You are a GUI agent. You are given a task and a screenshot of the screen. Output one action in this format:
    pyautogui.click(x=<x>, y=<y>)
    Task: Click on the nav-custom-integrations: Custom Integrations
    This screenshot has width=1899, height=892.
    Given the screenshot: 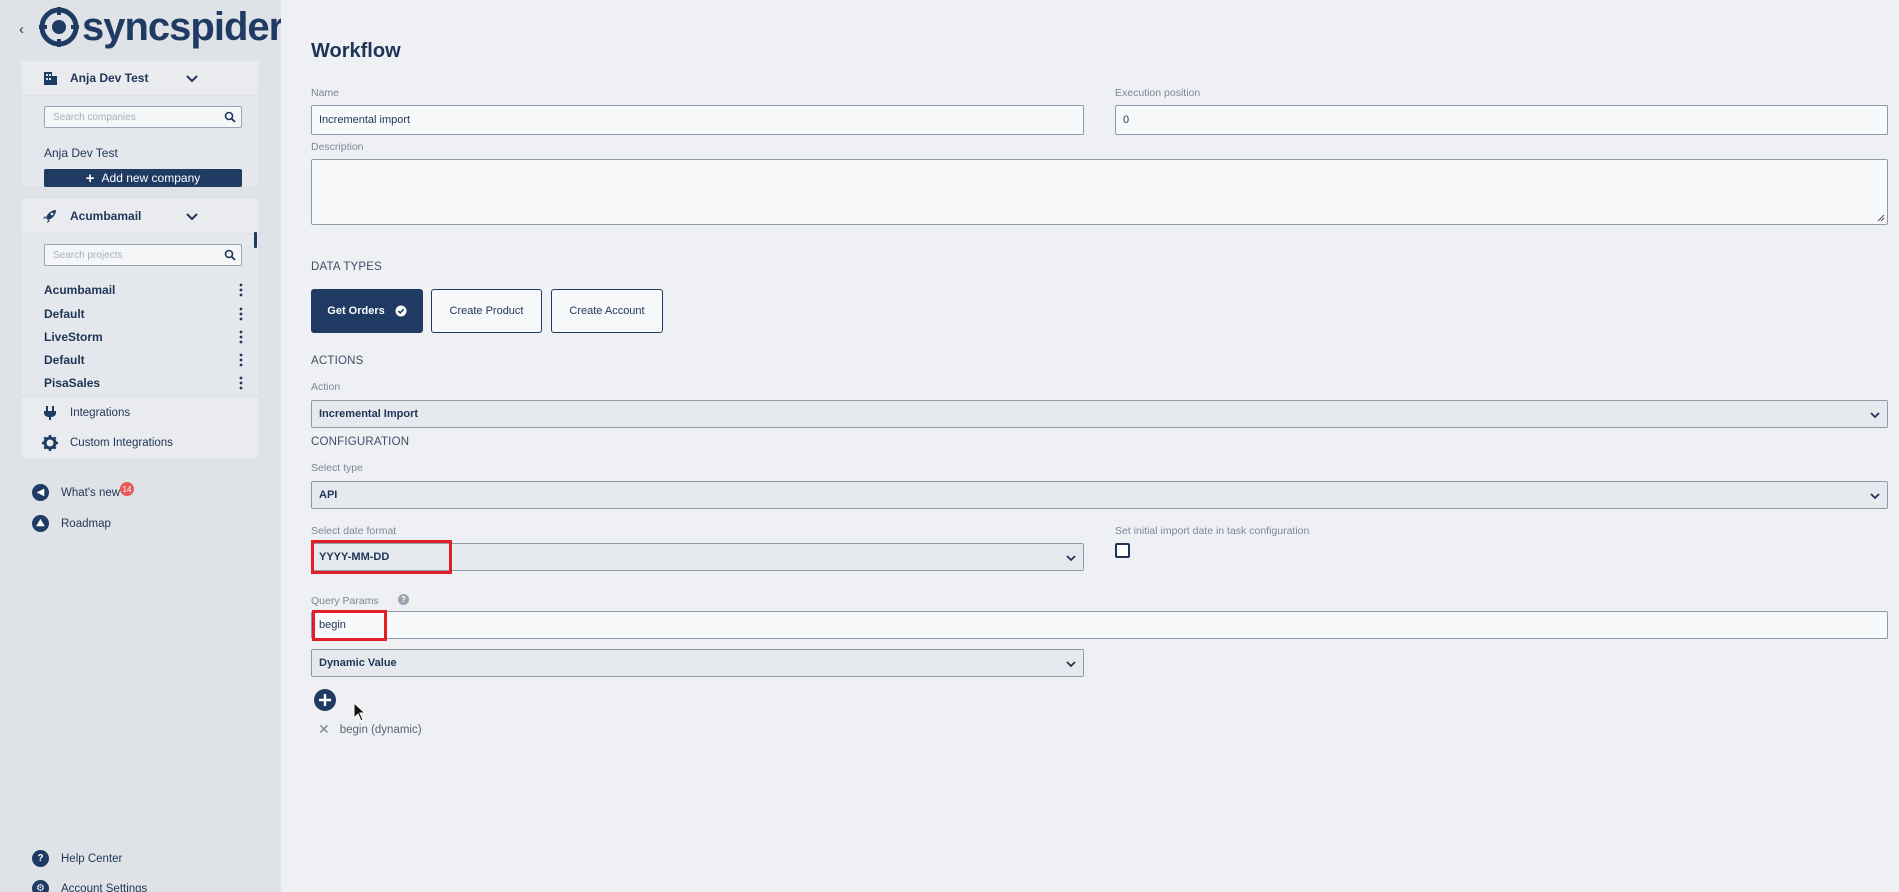 What is the action you would take?
    pyautogui.click(x=107, y=443)
    